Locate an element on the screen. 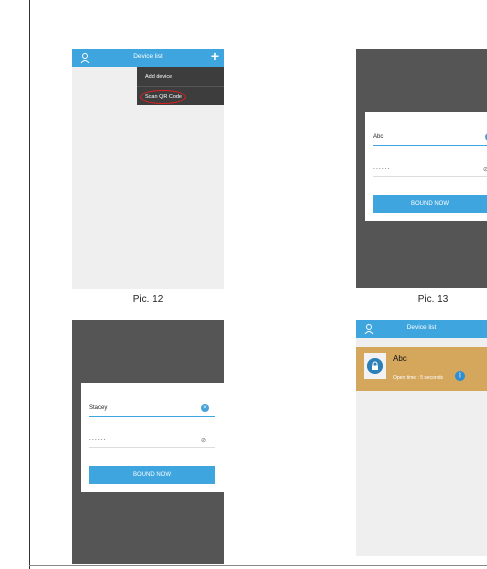 The image size is (487, 569). menu-item-add-device: Add device is located at coordinates (158, 77).